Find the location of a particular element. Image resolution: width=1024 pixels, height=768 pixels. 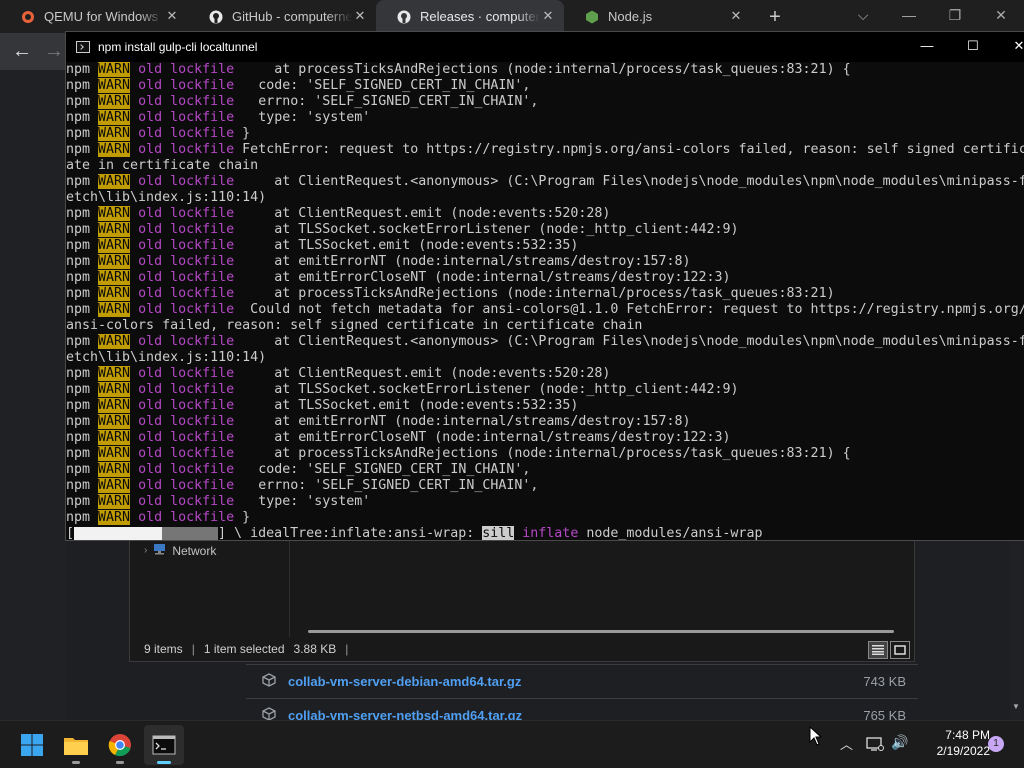

start-button is located at coordinates (32, 745).